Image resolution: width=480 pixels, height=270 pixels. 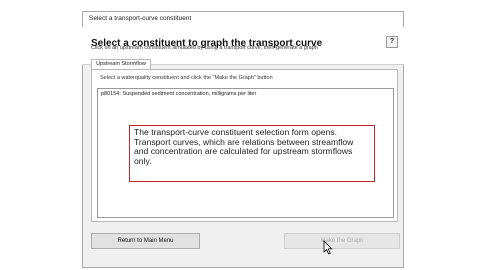 What do you see at coordinates (243, 20) in the screenshot?
I see `title-bar: Select a transport-curve constituent` at bounding box center [243, 20].